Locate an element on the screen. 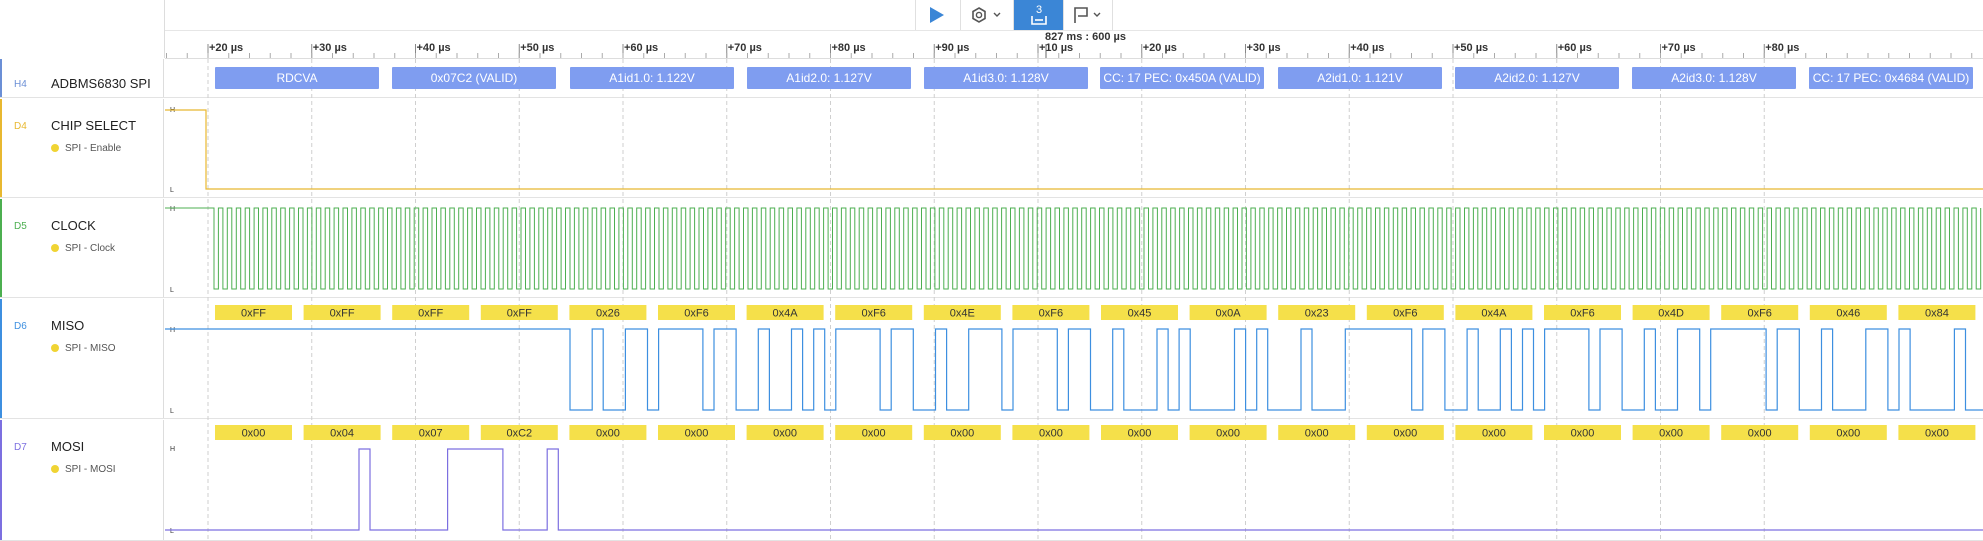 This screenshot has height=541, width=1983. miso-byte-label: 0x0A is located at coordinates (1229, 314).